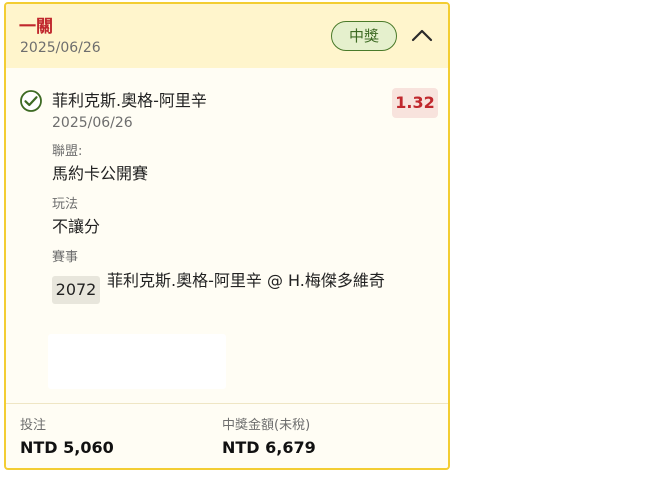  What do you see at coordinates (269, 447) in the screenshot?
I see `payout-value: NTD 6,679` at bounding box center [269, 447].